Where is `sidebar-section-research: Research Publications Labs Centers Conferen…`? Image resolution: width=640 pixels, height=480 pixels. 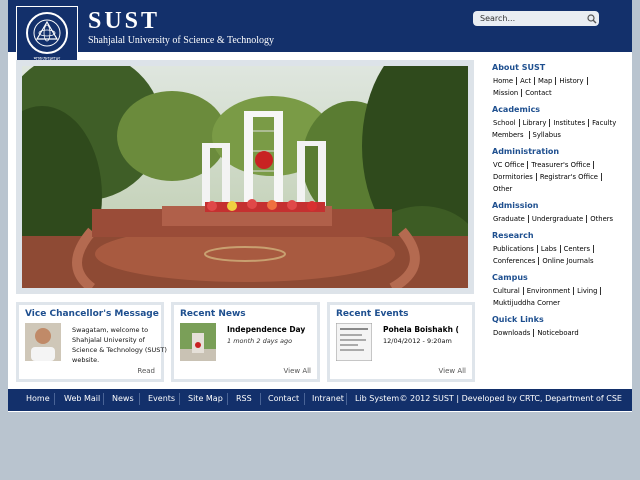
sidebar-section-research: Research Publications Labs Centers Conferen… is located at coordinates (560, 249).